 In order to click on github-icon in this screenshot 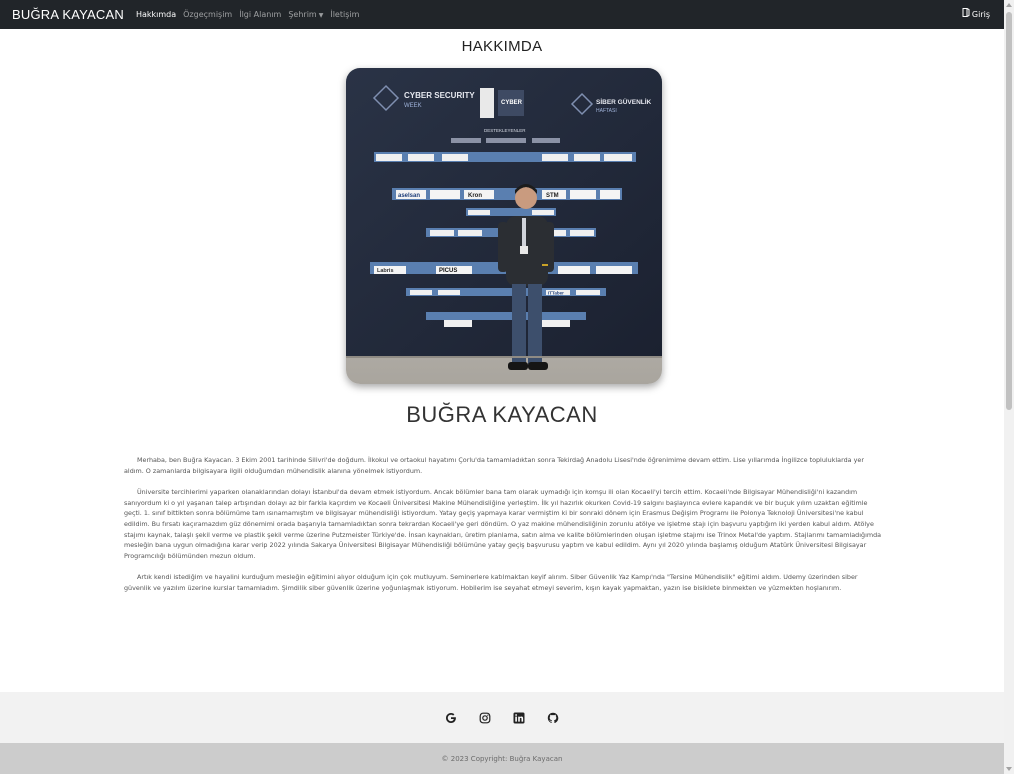, I will do `click(553, 718)`.